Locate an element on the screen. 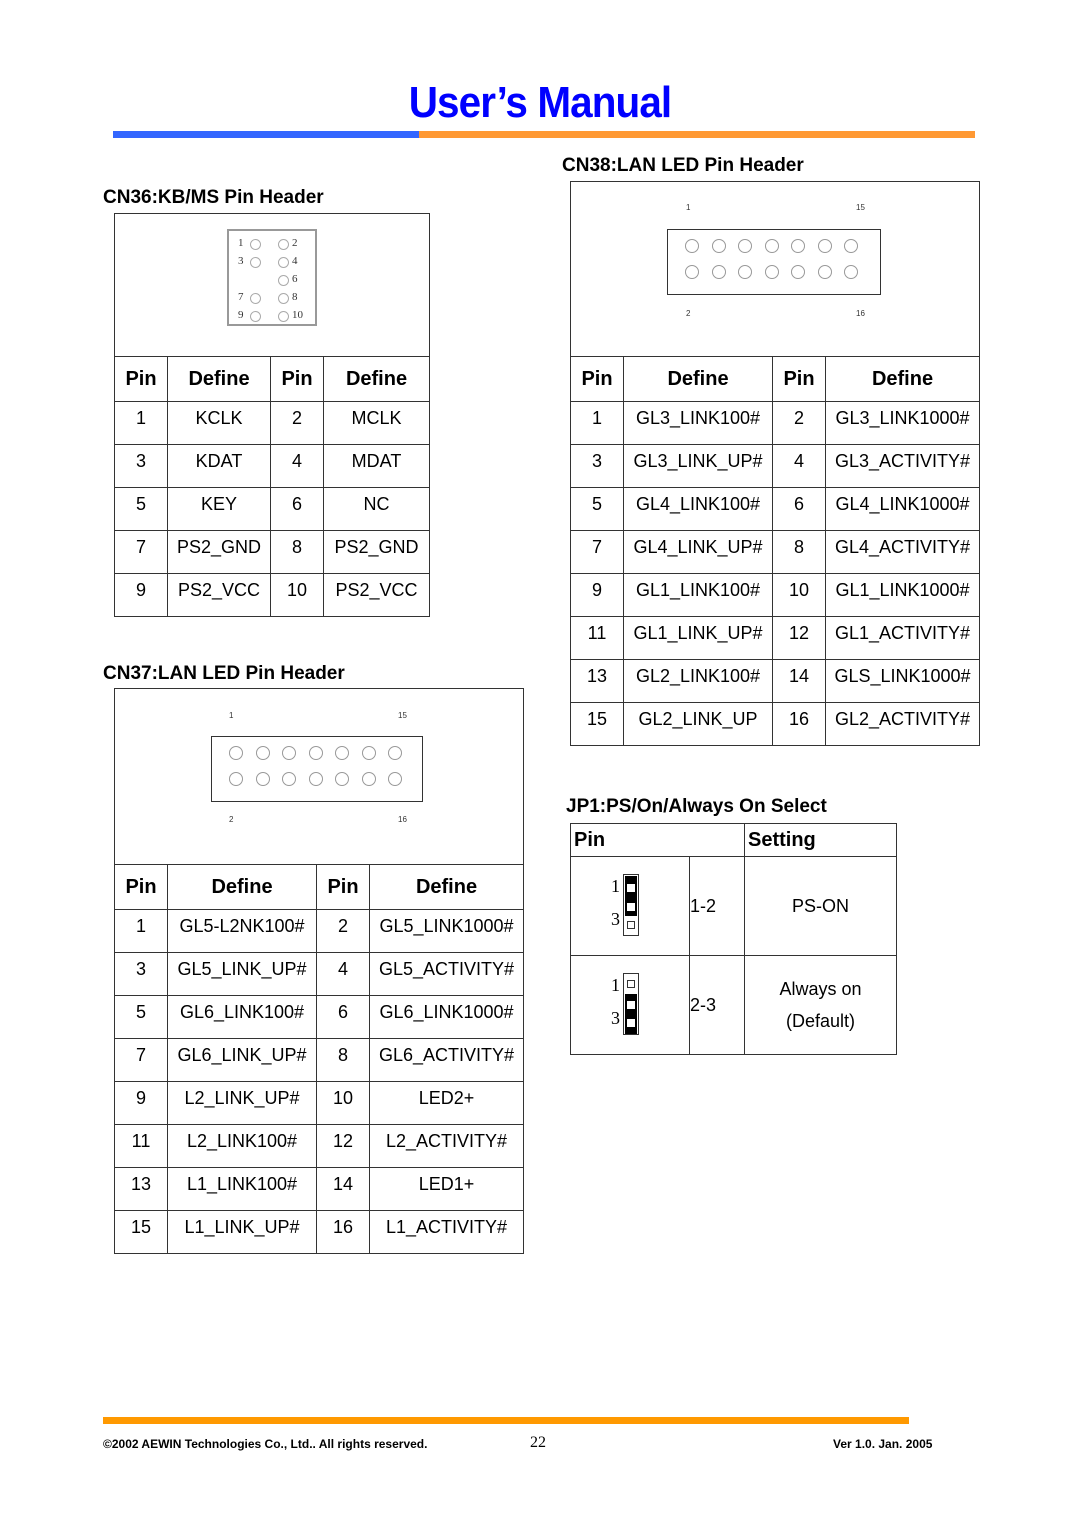 This screenshot has height=1528, width=1080. pin-number: 9 is located at coordinates (597, 595).